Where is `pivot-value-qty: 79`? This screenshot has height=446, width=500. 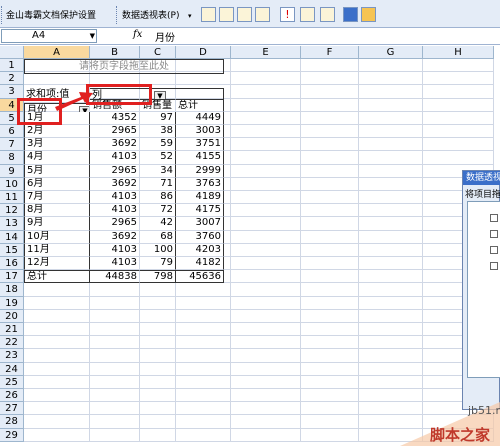 pivot-value-qty: 79 is located at coordinates (158, 264).